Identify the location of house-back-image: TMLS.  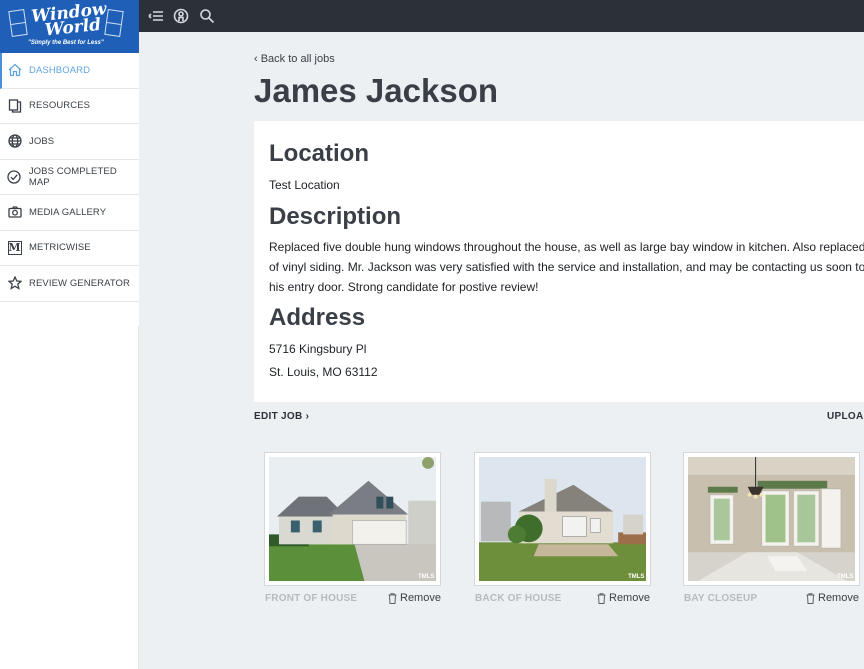
(562, 519).